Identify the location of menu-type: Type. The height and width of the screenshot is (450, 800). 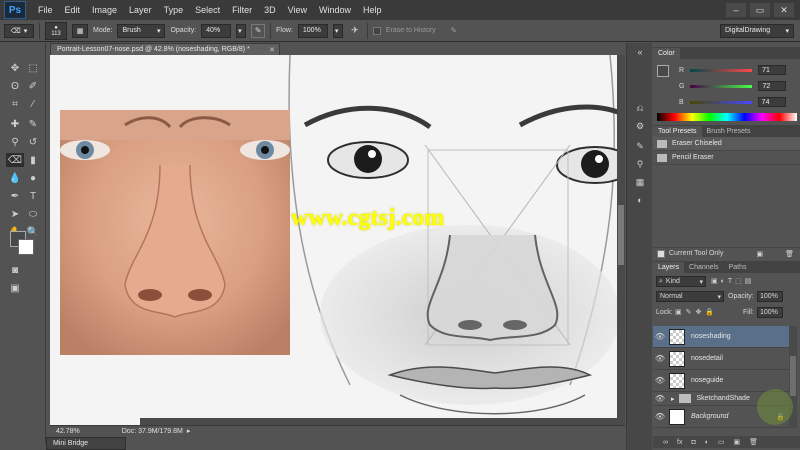
(174, 10).